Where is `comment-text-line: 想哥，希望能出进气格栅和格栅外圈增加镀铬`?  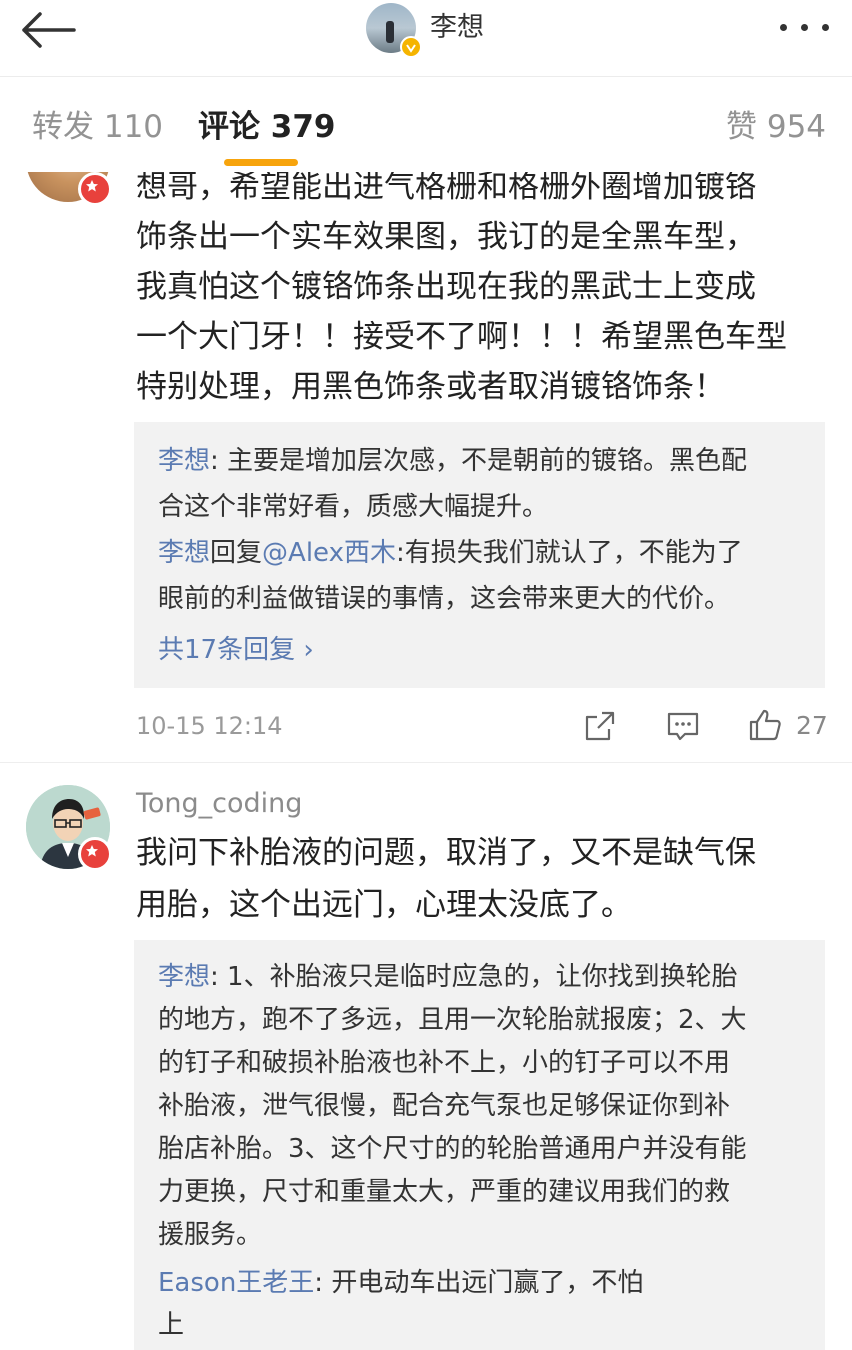
comment-text-line: 想哥，希望能出进气格栅和格栅外圈增加镀铬 is located at coordinates (446, 188).